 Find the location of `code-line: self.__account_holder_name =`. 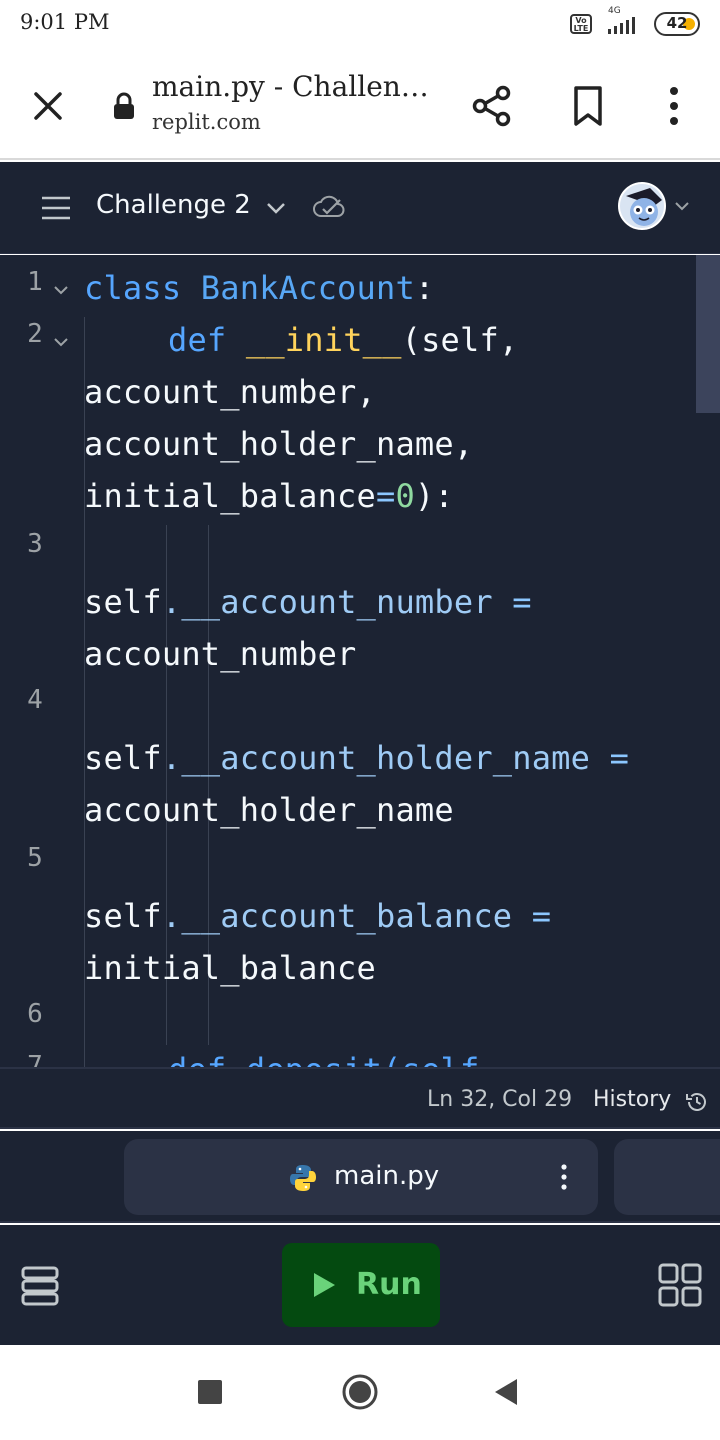

code-line: self.__account_holder_name = is located at coordinates (356, 758).